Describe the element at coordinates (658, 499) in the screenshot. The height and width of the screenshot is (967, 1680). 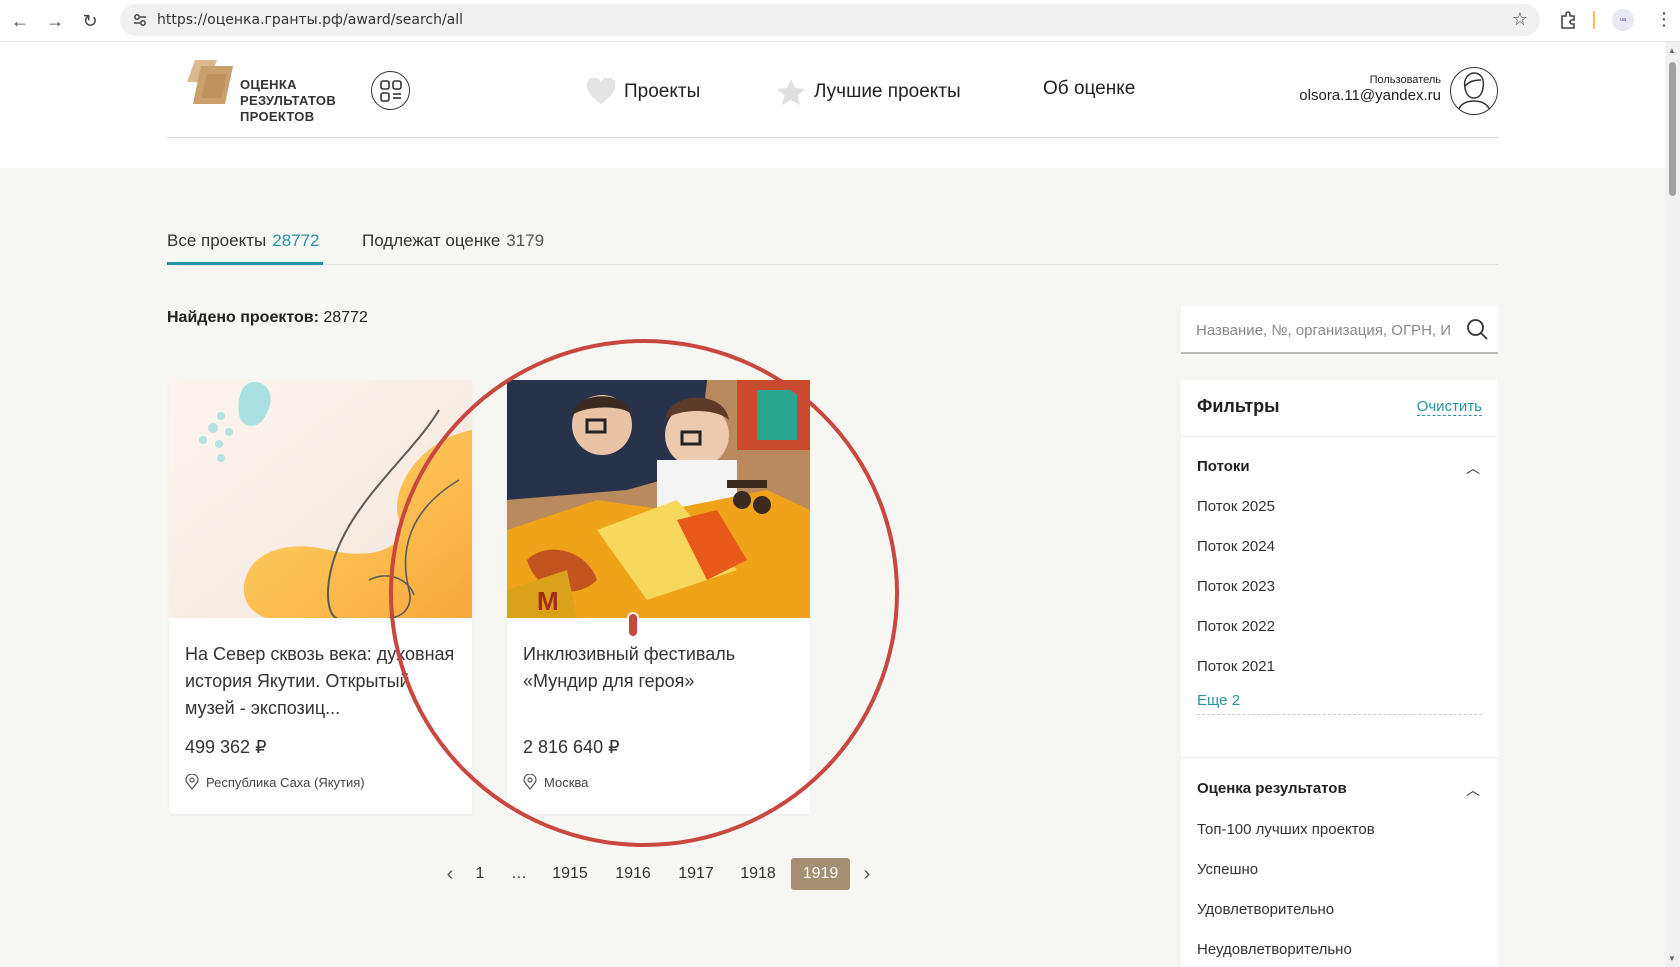
I see `card-photo: M` at that location.